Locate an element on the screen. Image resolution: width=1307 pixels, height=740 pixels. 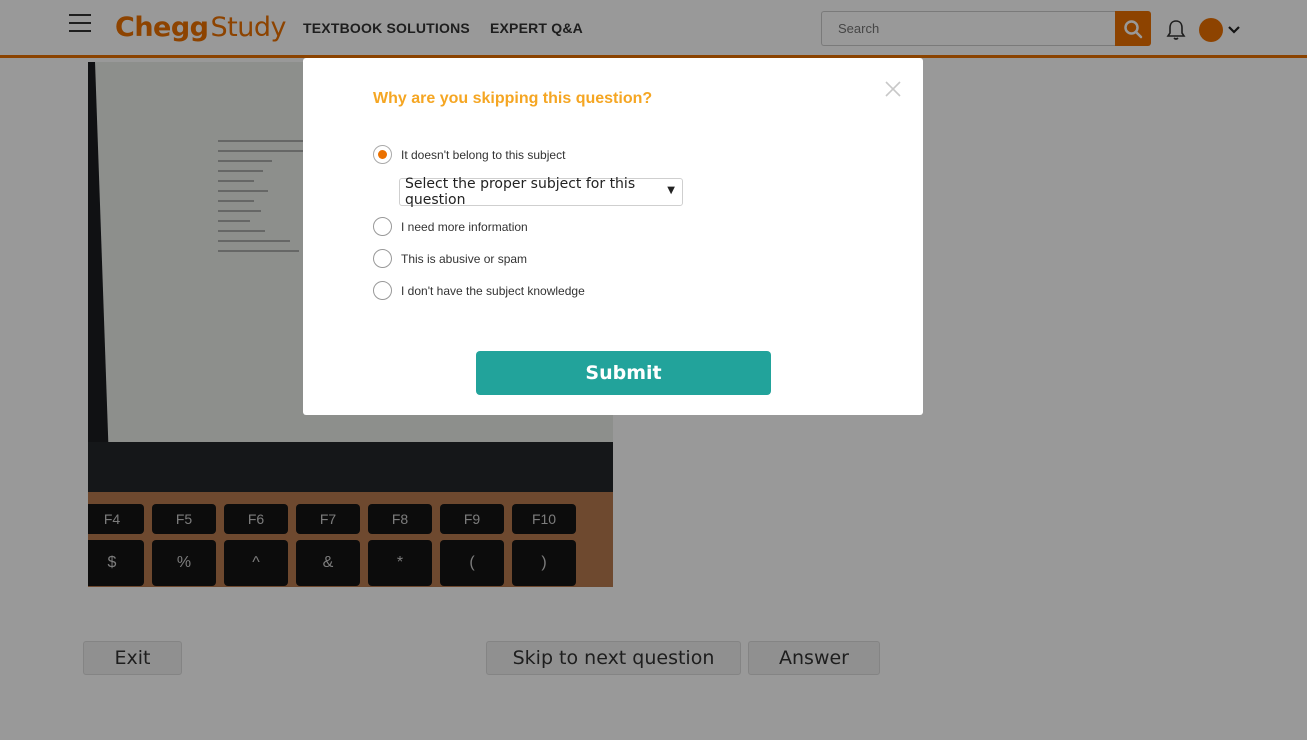
option-label: This is abusive or spam is located at coordinates (464, 258).